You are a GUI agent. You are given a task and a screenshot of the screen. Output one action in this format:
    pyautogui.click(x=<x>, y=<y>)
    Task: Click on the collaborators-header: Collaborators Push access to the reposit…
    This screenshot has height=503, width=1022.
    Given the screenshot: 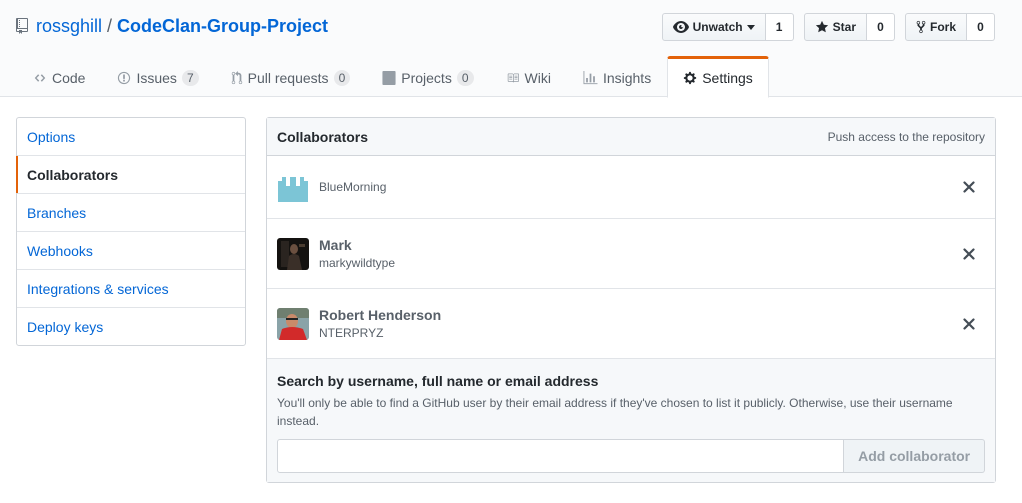 What is the action you would take?
    pyautogui.click(x=631, y=137)
    